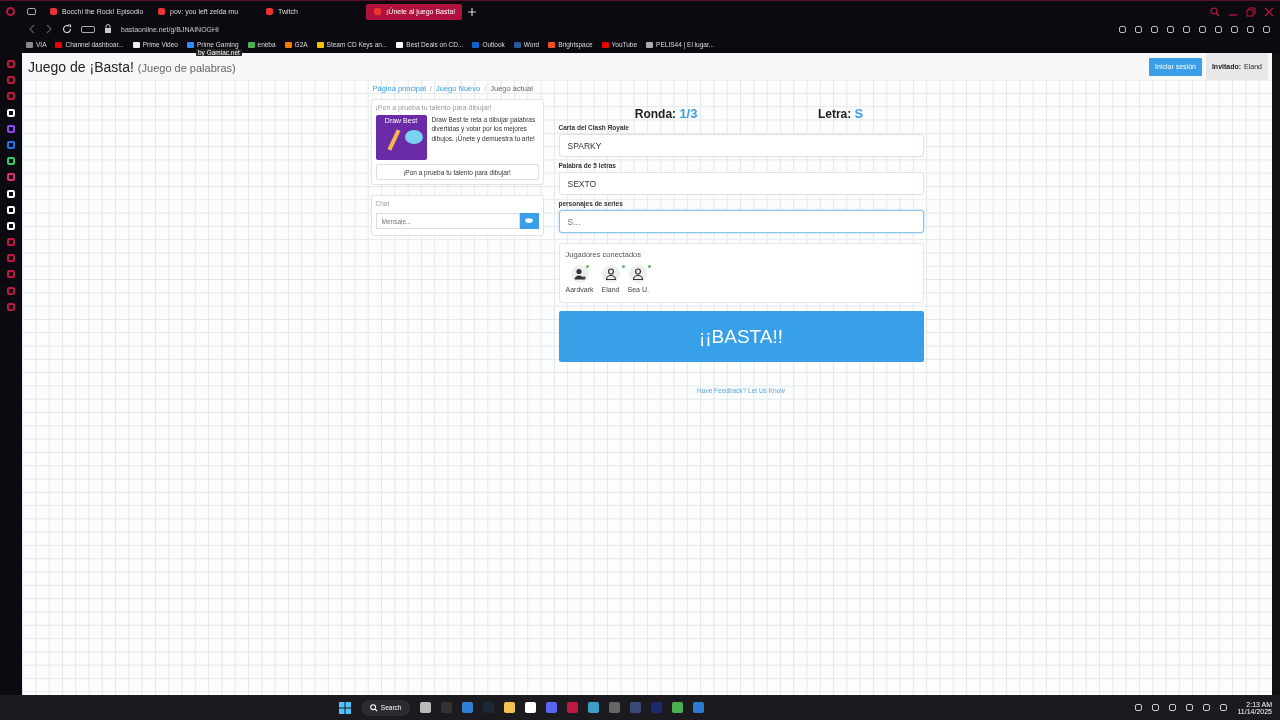 This screenshot has height=720, width=1280. I want to click on browser-logo-icon, so click(10, 12).